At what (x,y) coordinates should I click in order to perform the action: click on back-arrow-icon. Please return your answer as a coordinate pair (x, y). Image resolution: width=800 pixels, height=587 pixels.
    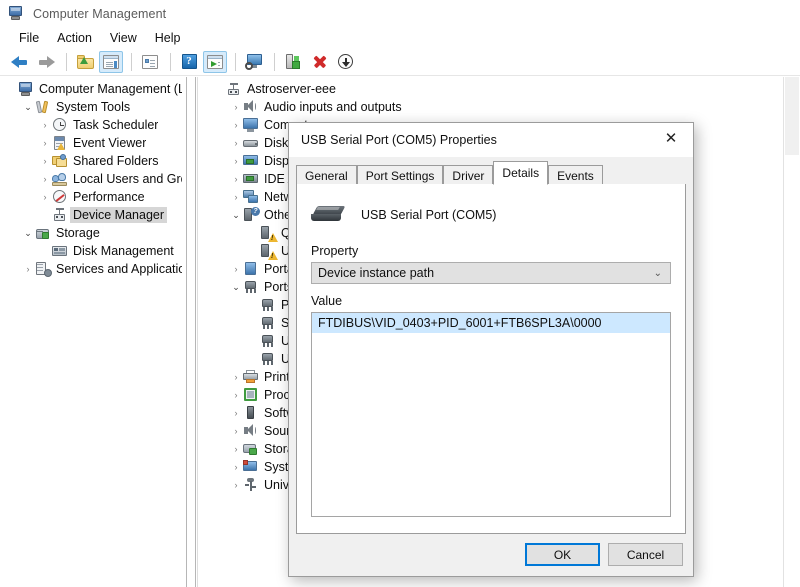
    Looking at the image, I should click on (20, 62).